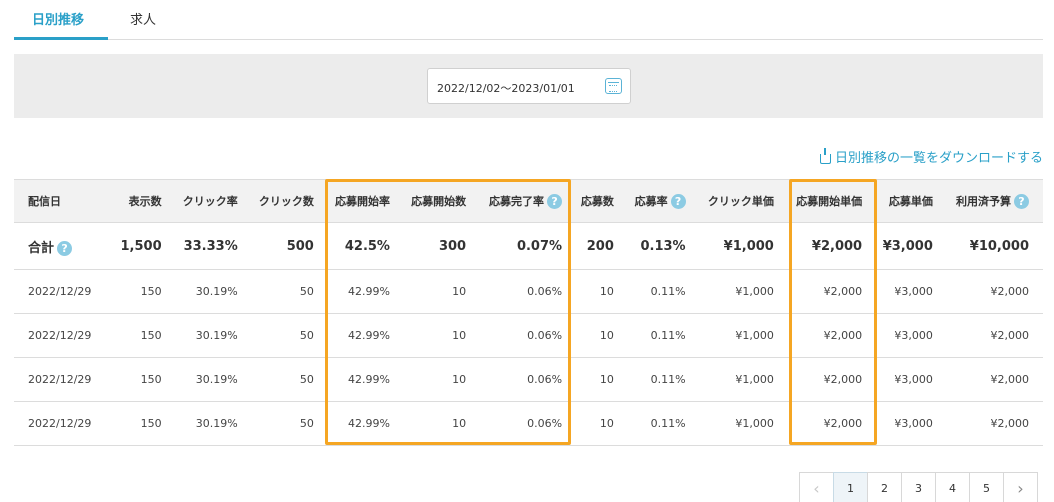  What do you see at coordinates (602, 246) in the screenshot?
I see `total-cell: 200` at bounding box center [602, 246].